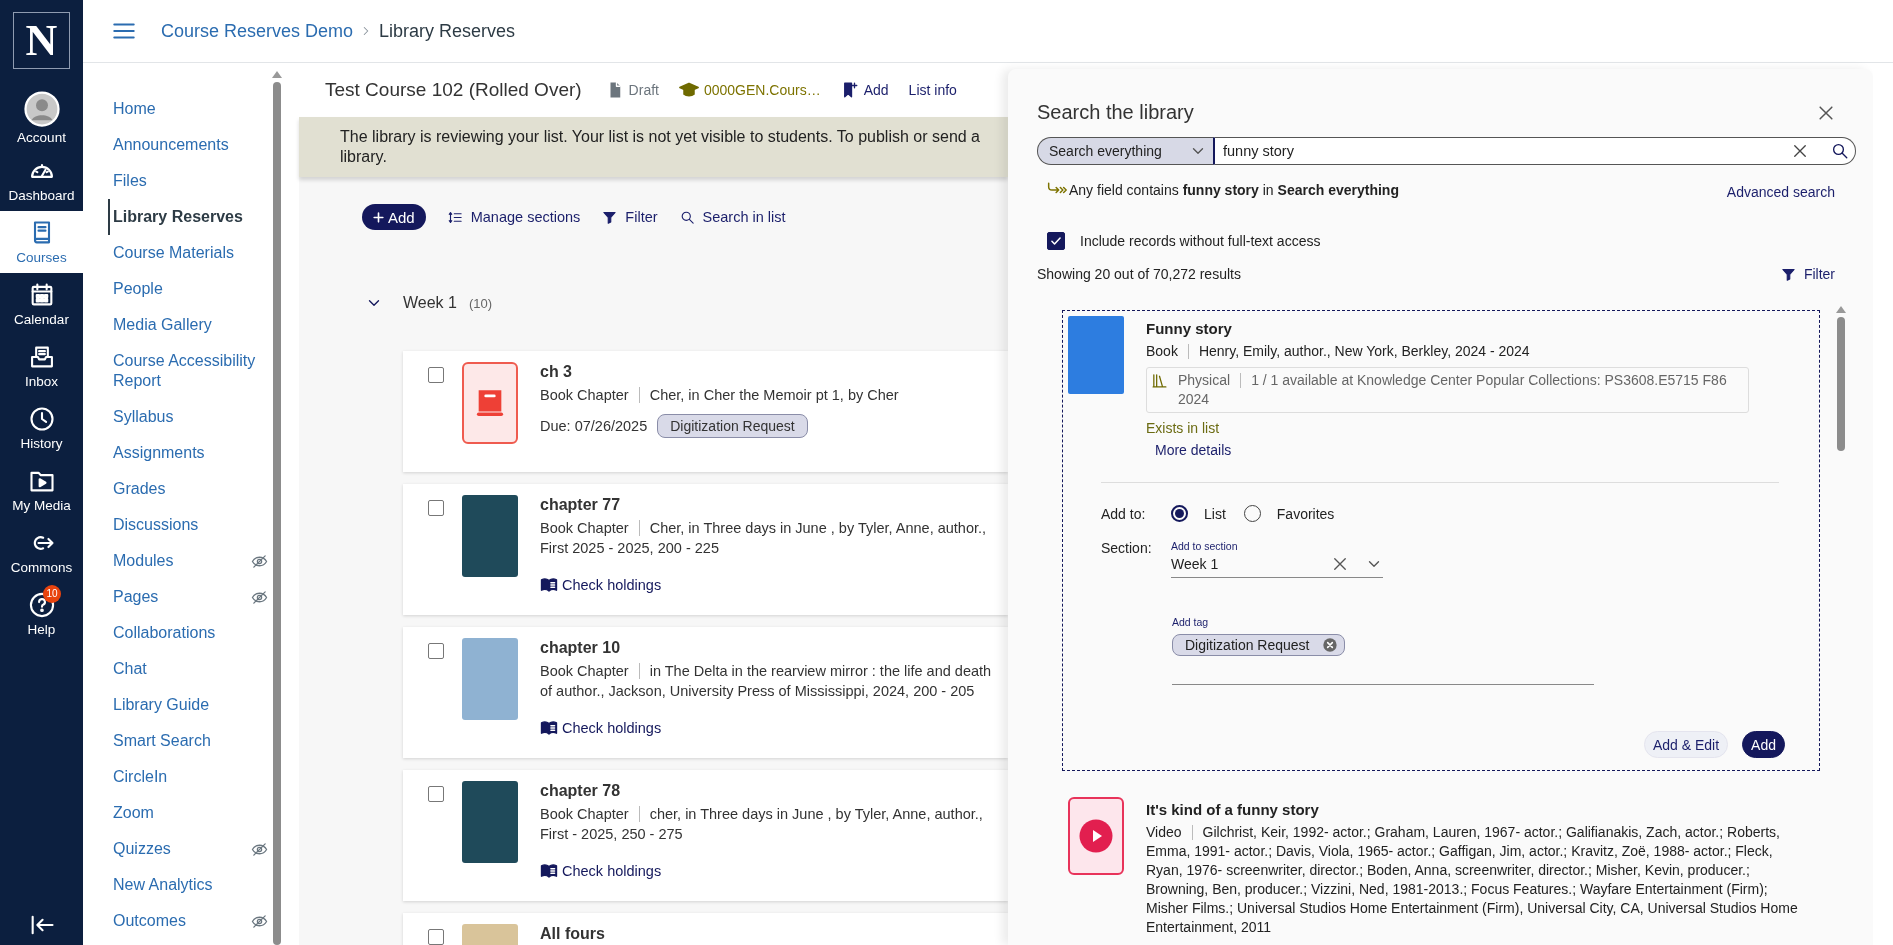 This screenshot has height=945, width=1893. What do you see at coordinates (1179, 513) in the screenshot?
I see `radio-button` at bounding box center [1179, 513].